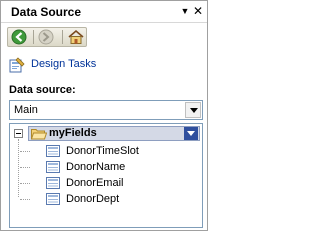 The image size is (320, 240). I want to click on tree-root-label: myFields, so click(73, 133).